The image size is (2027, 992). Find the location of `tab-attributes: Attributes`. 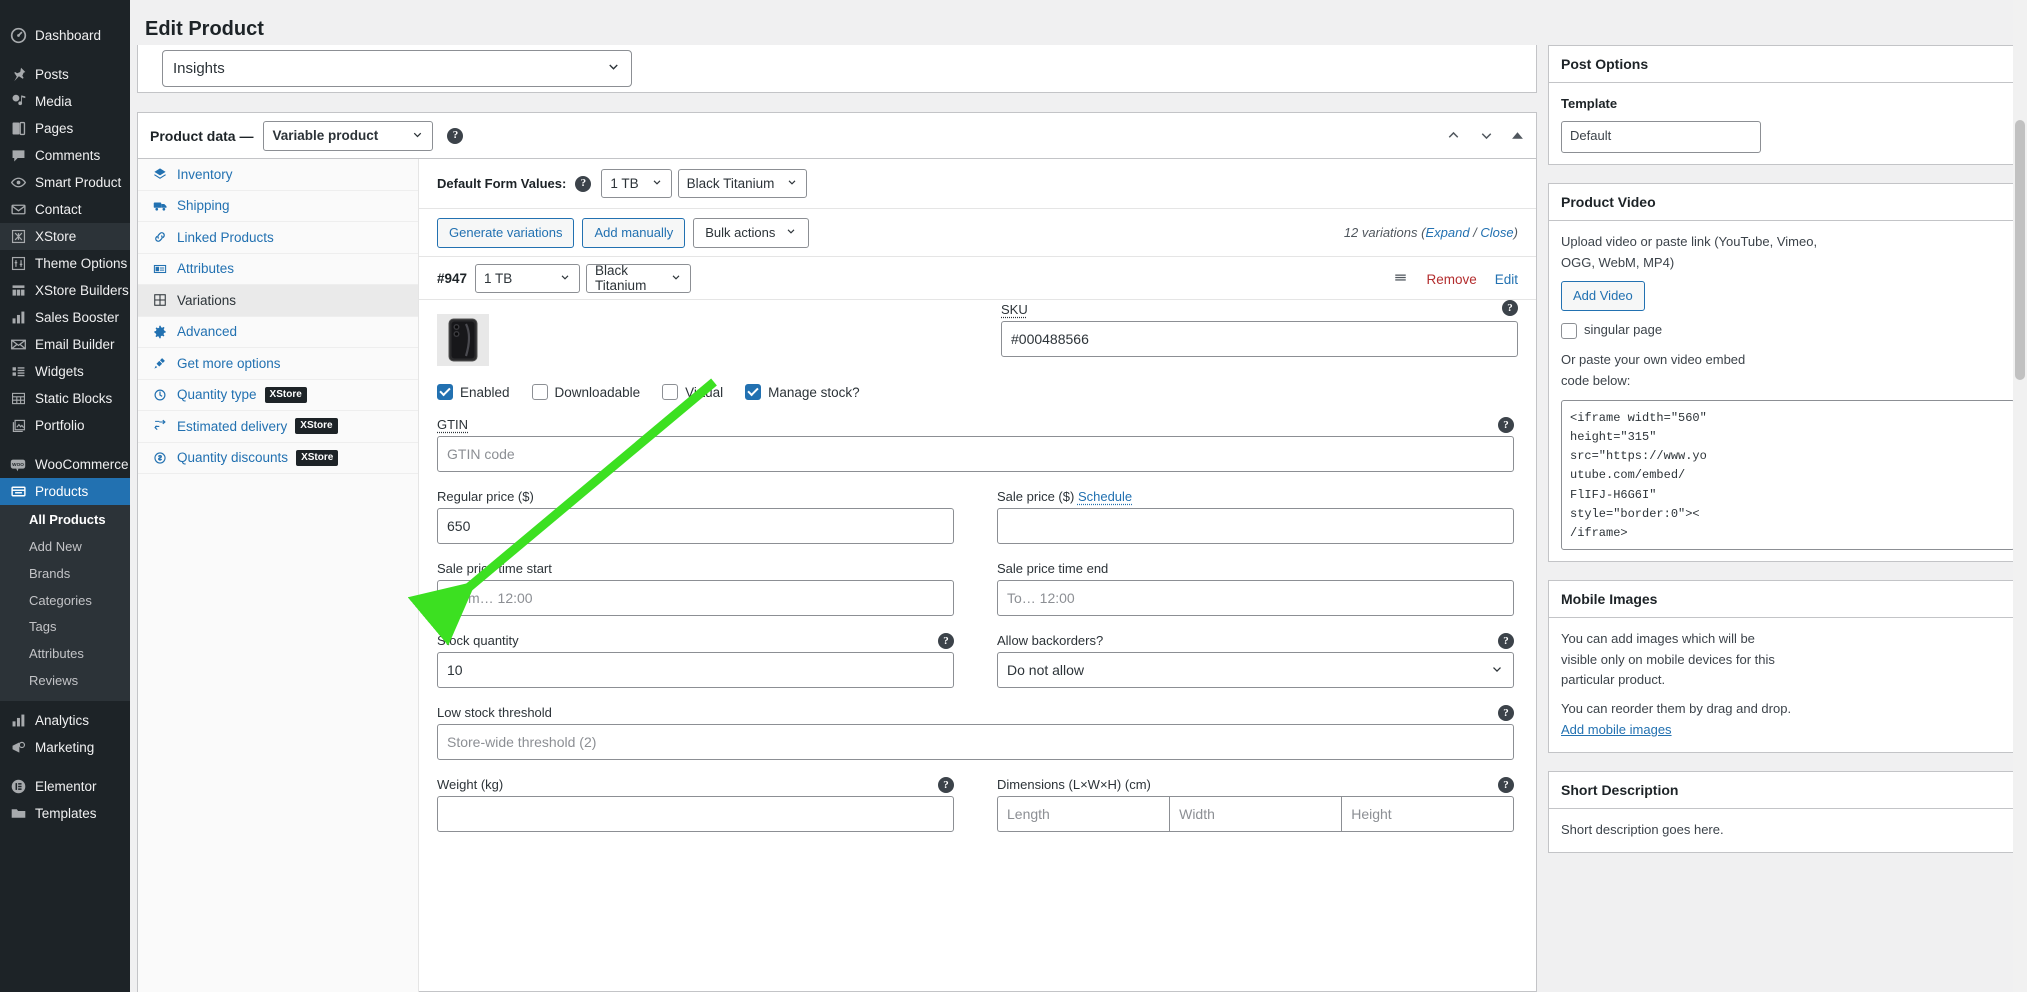

tab-attributes: Attributes is located at coordinates (278, 269).